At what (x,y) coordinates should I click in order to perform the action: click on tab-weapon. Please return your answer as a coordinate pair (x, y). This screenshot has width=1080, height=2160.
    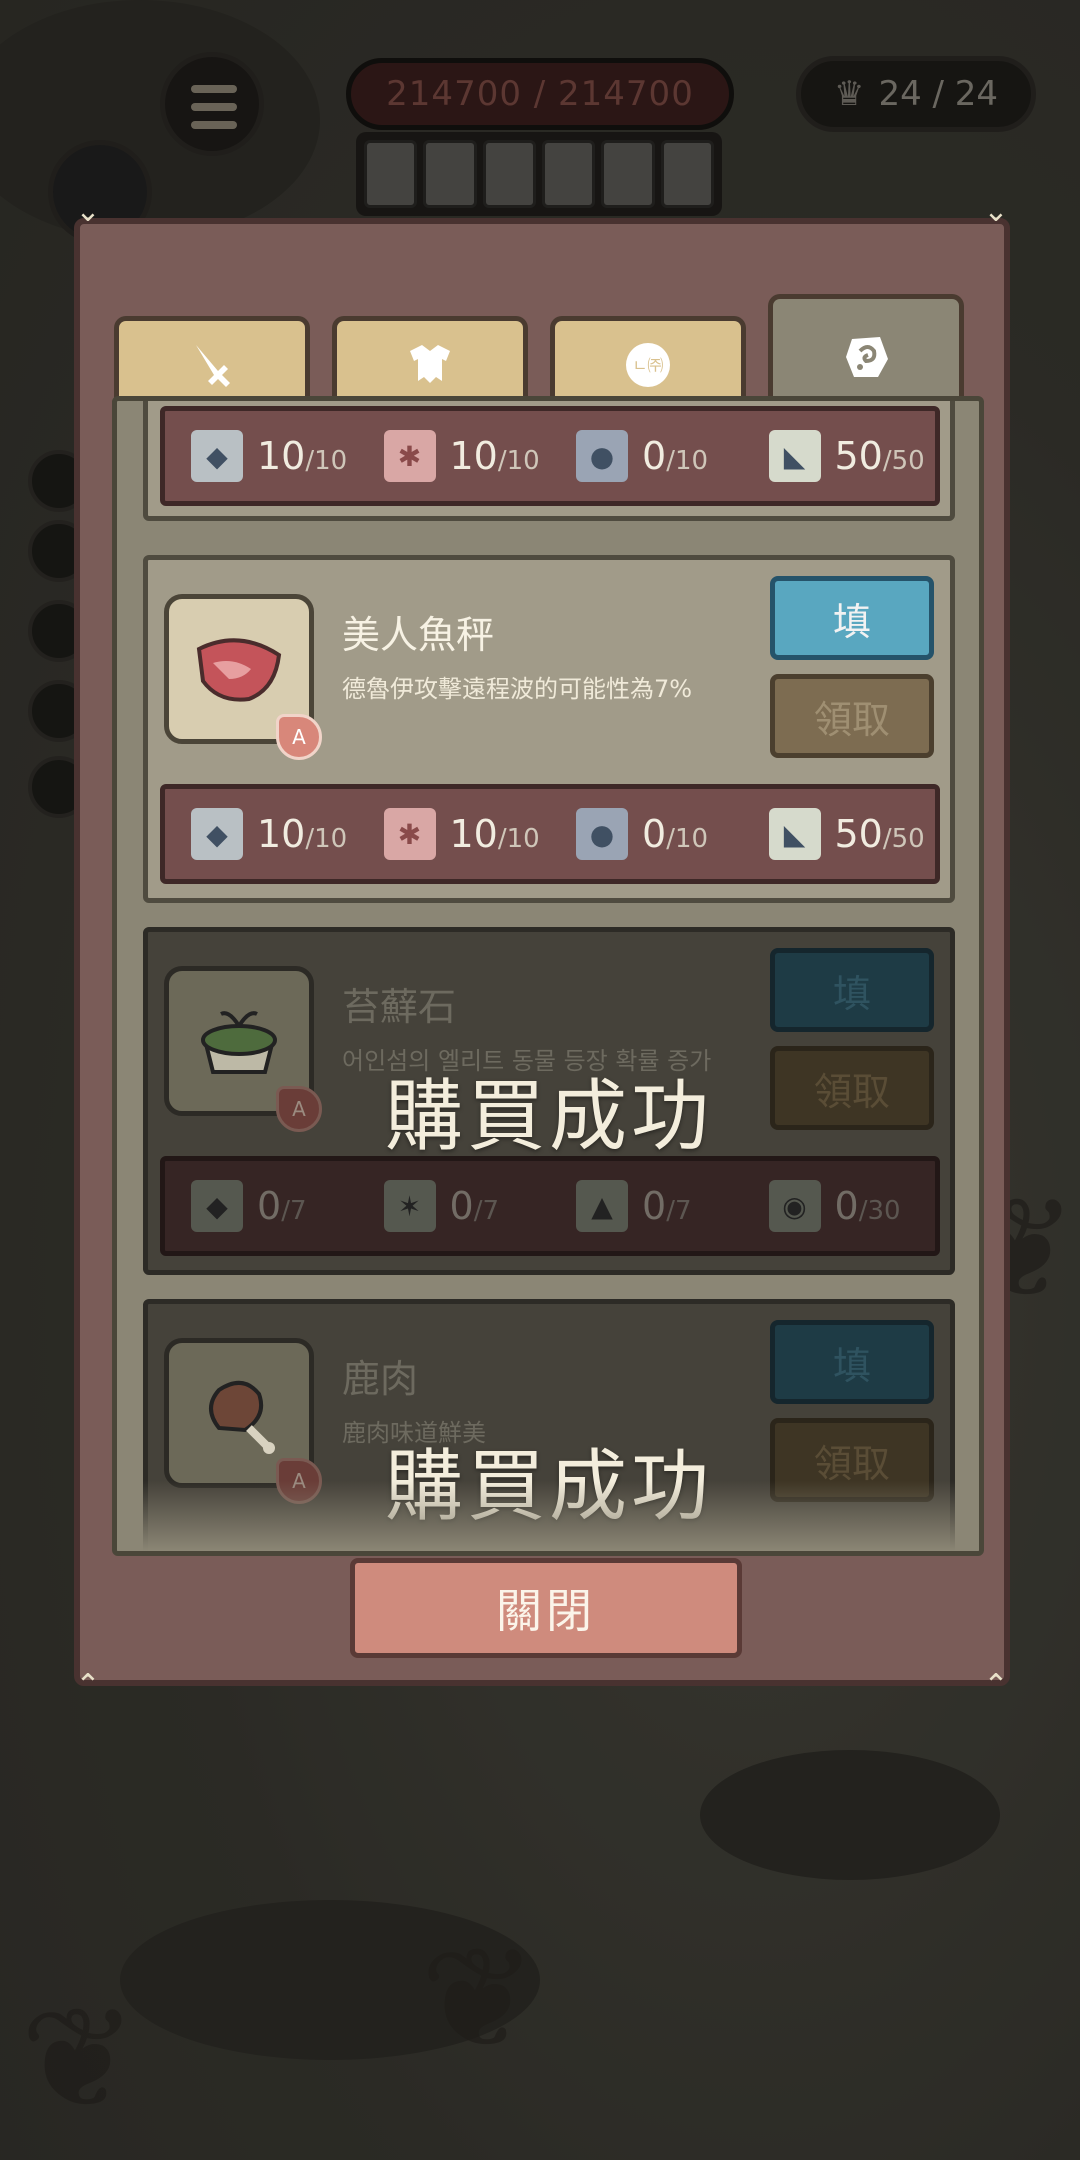
    Looking at the image, I should click on (212, 362).